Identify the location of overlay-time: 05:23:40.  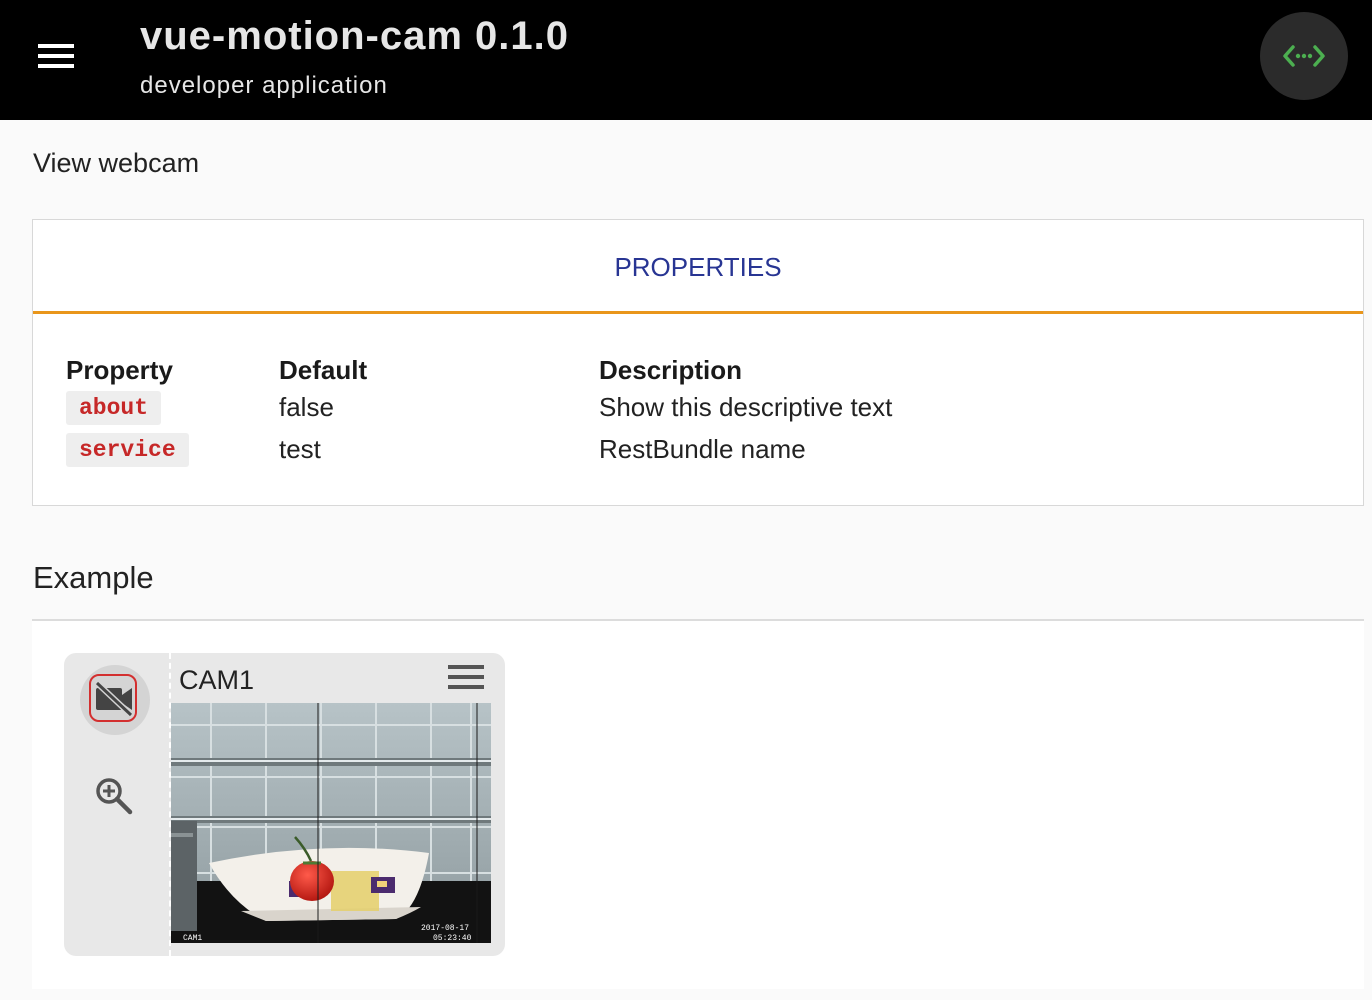
(452, 938).